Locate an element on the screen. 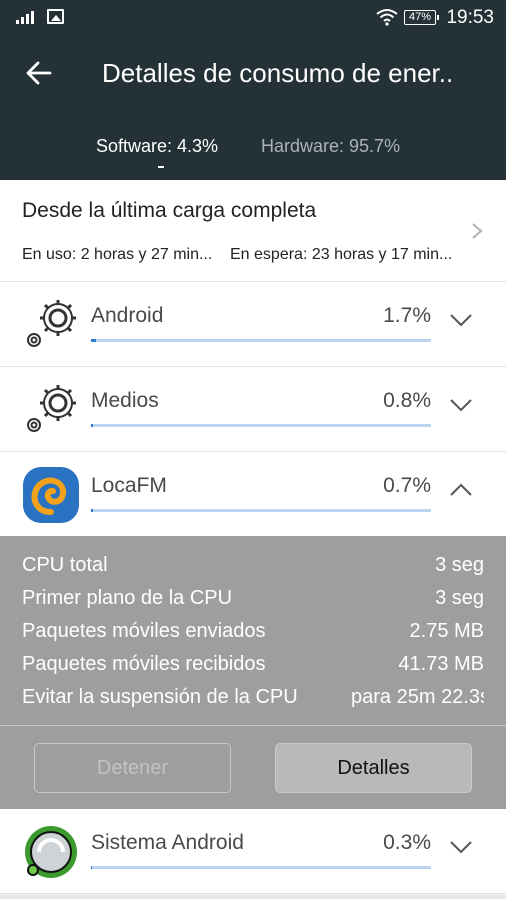  divider is located at coordinates (253, 725).